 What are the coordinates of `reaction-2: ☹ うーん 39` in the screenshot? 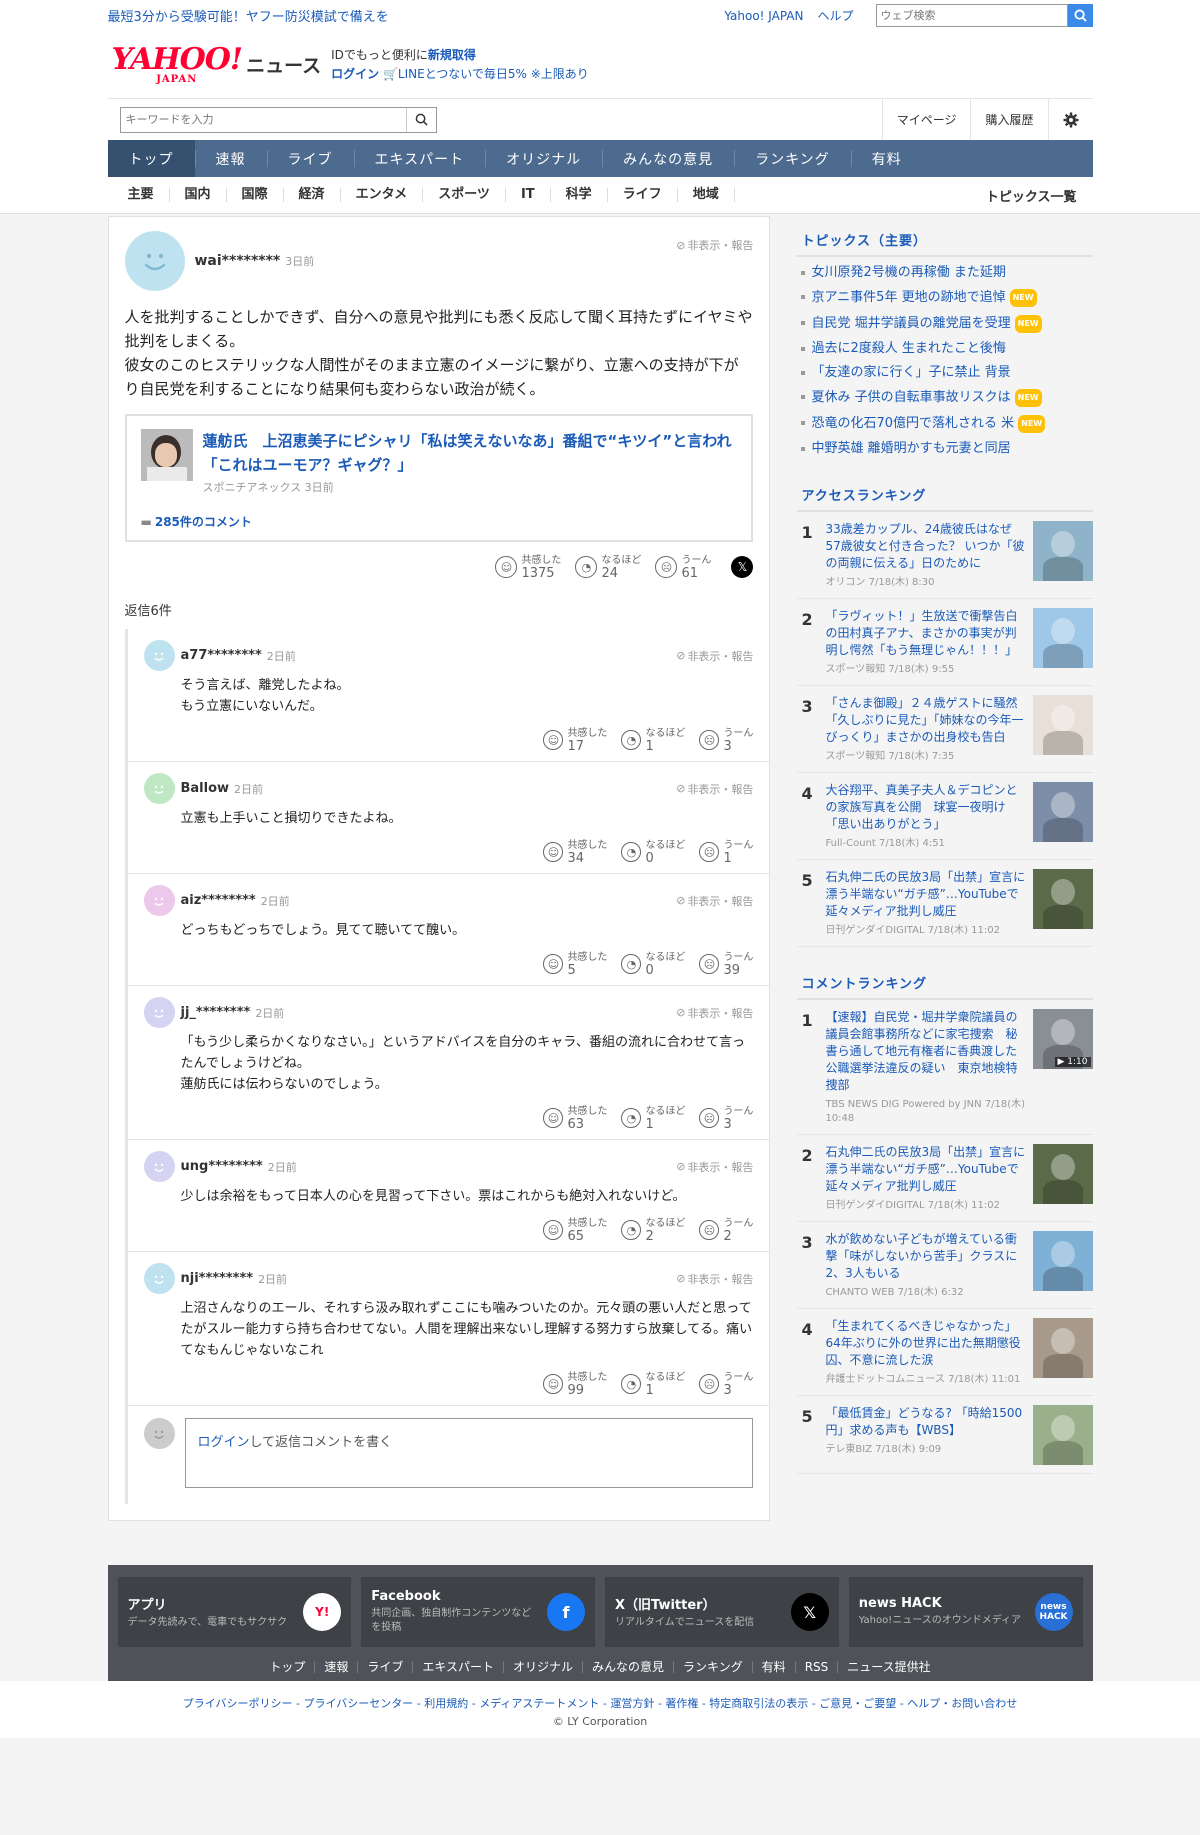 It's located at (726, 964).